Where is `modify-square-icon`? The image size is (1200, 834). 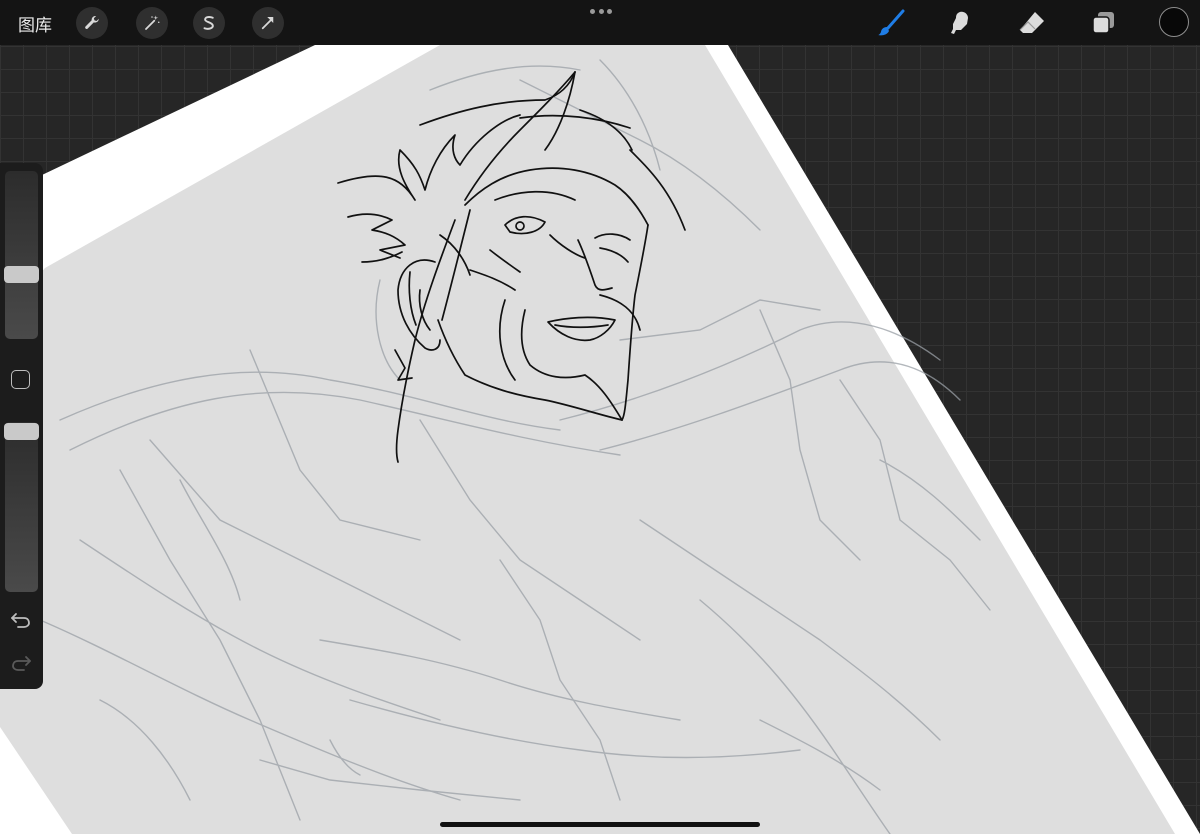 modify-square-icon is located at coordinates (20, 379).